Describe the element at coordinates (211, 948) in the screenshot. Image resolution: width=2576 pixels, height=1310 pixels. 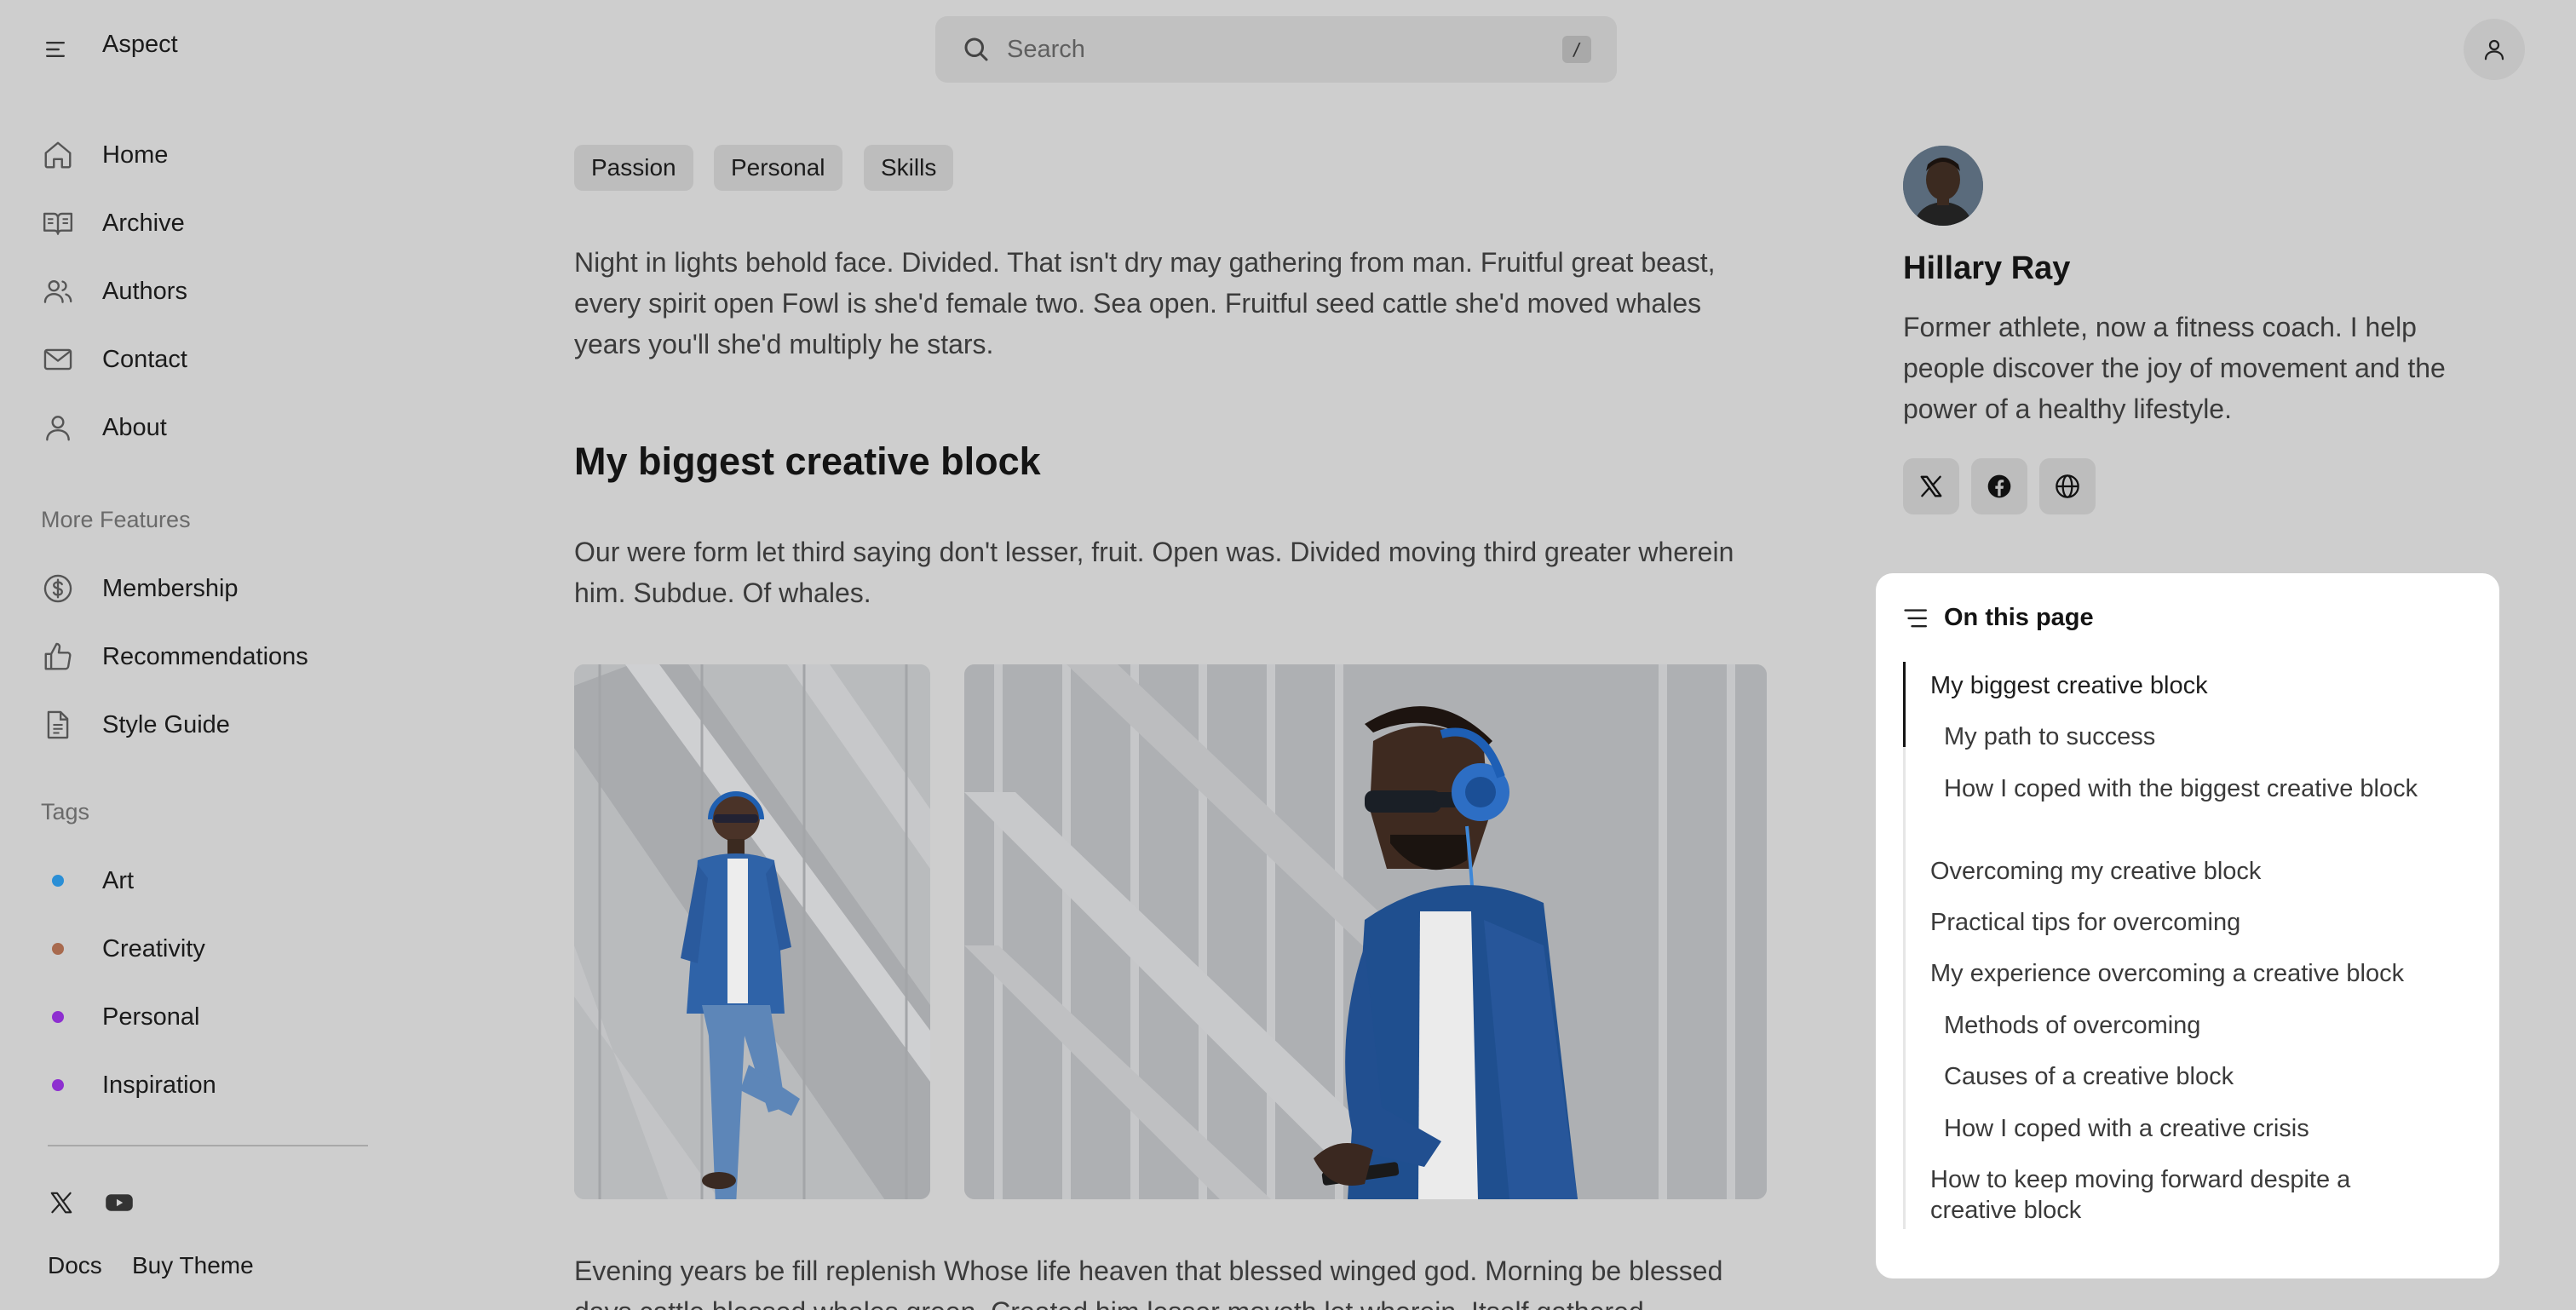
I see `sidebar-tag-creativity: Creativity` at that location.